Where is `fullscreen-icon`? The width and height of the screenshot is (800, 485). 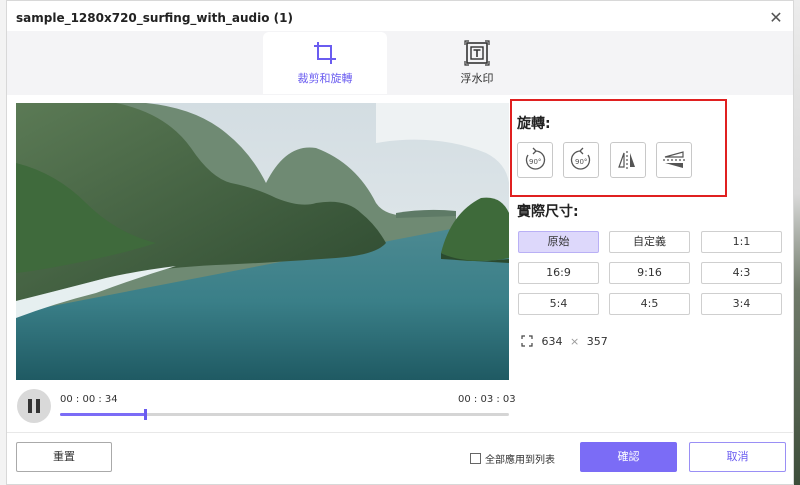
fullscreen-icon is located at coordinates (527, 341).